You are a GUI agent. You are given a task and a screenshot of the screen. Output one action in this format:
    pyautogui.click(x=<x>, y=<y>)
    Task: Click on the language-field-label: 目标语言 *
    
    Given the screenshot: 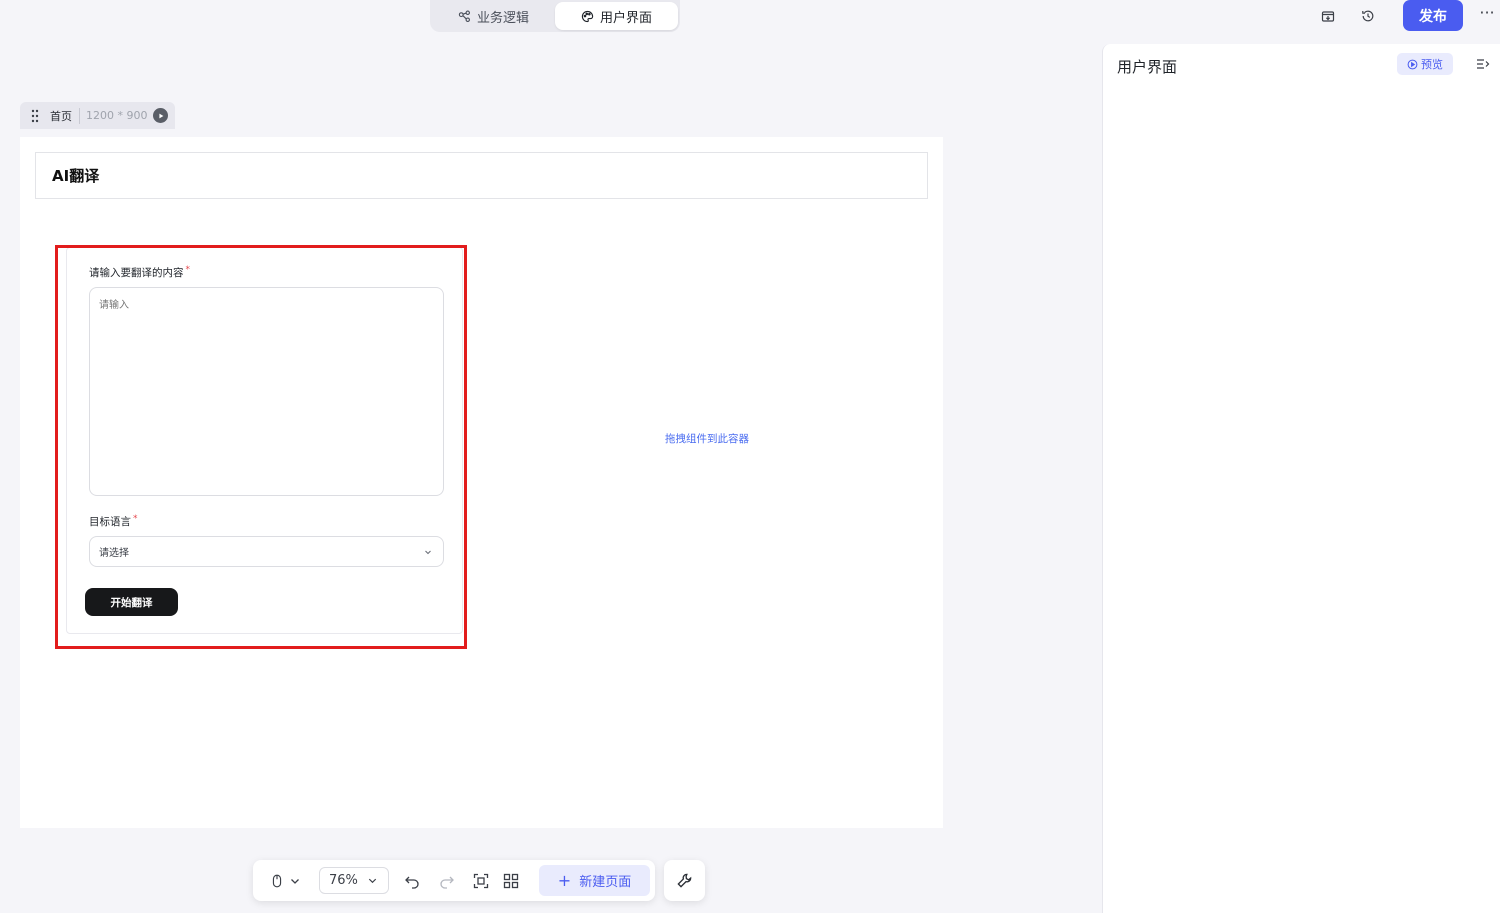 What is the action you would take?
    pyautogui.click(x=113, y=521)
    